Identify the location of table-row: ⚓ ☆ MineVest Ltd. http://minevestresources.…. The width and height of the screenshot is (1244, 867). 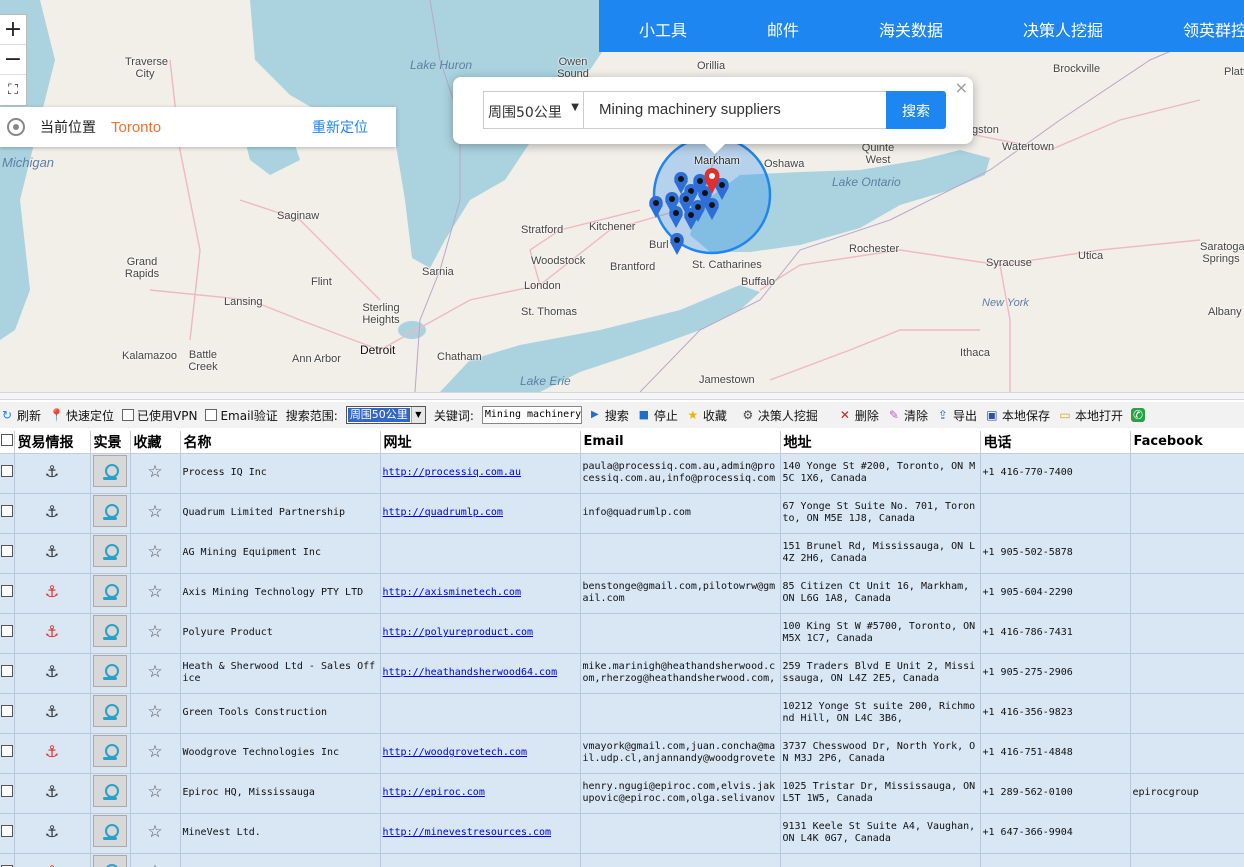
(622, 833).